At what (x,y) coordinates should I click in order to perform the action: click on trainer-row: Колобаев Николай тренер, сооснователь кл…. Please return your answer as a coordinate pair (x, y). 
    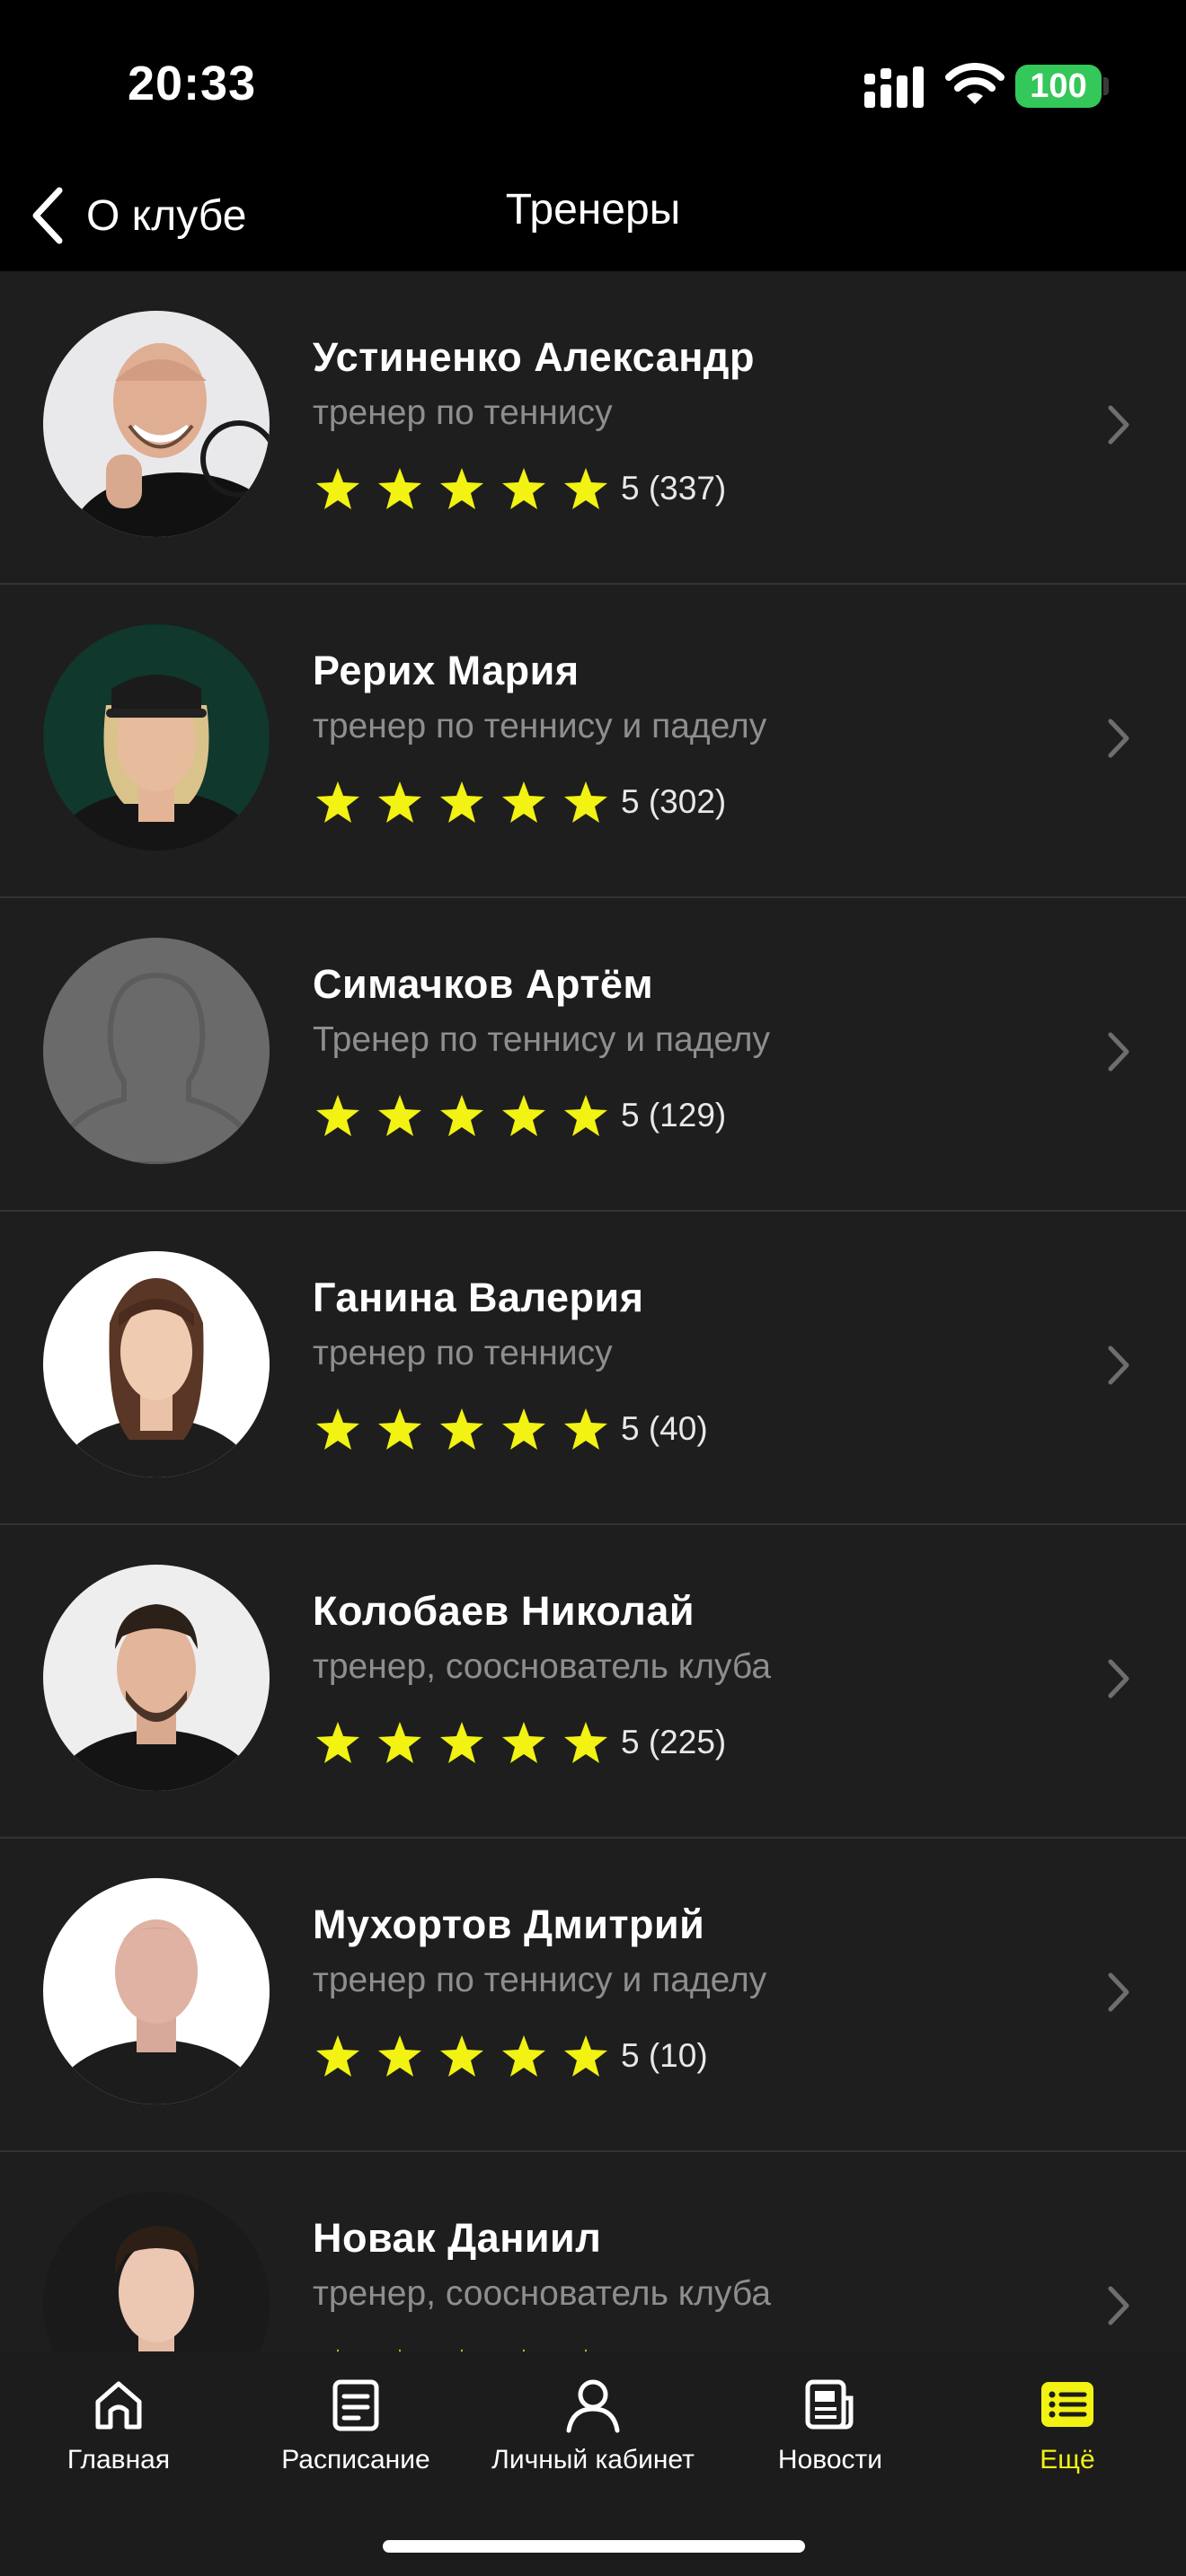
    Looking at the image, I should click on (593, 1682).